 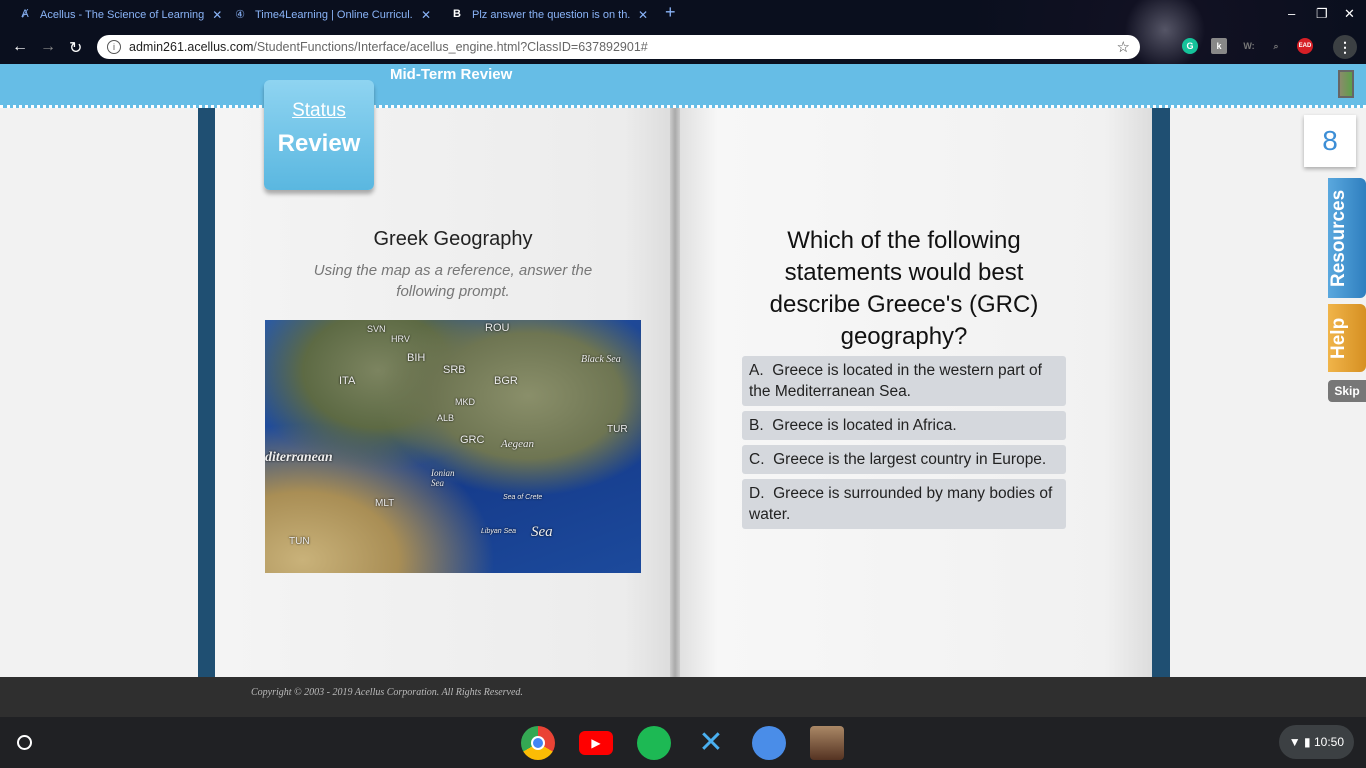 I want to click on book-spine, so click(x=675, y=392).